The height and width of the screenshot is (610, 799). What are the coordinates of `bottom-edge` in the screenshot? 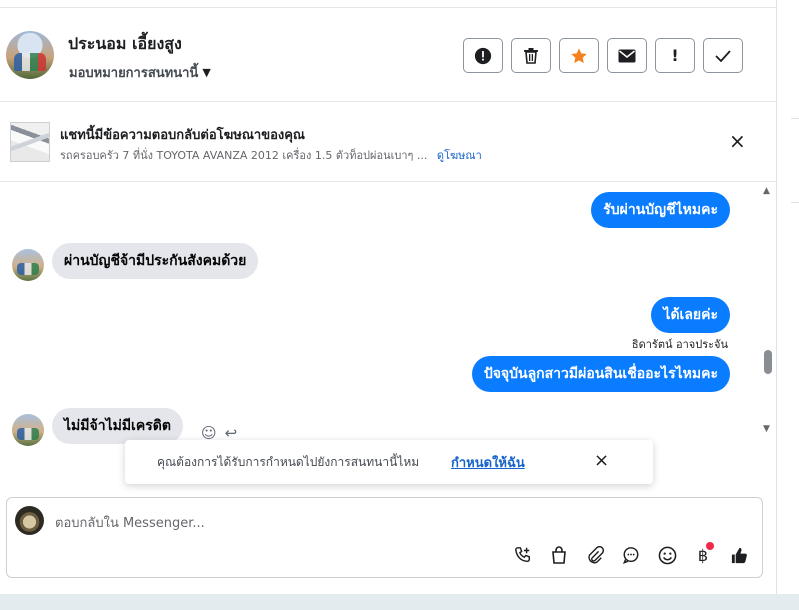 It's located at (399, 602).